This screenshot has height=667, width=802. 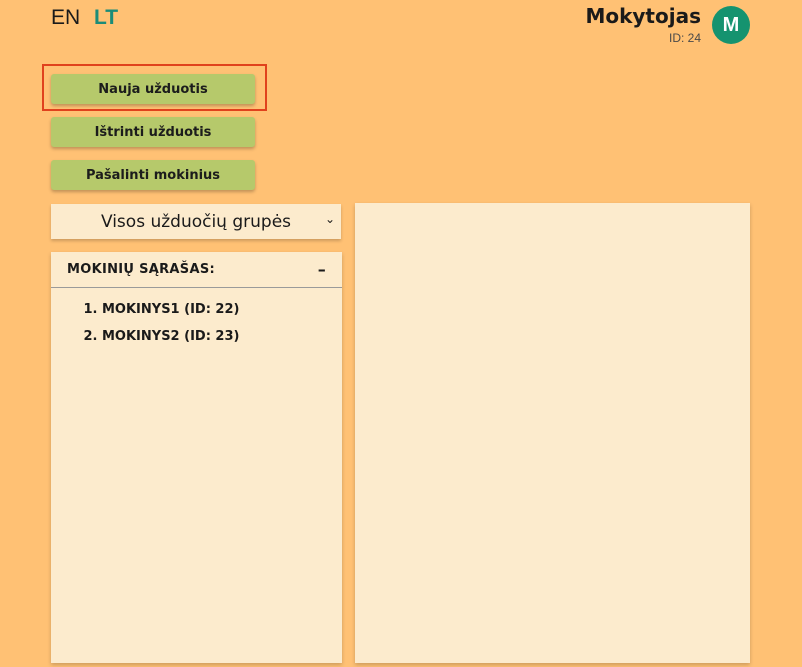 I want to click on language-switcher: EN LT, so click(x=88, y=18).